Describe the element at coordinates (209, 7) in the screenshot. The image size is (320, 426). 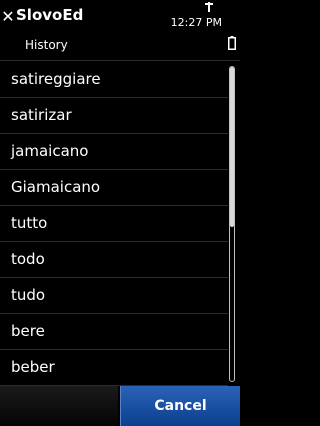
I see `signal-icon` at that location.